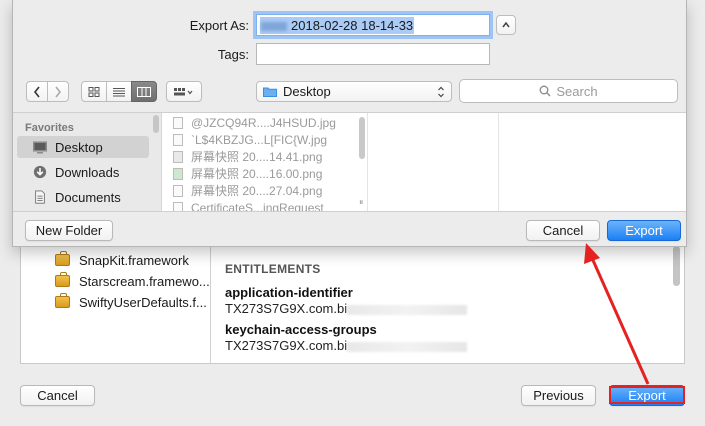 The width and height of the screenshot is (705, 426). I want to click on expand-button, so click(506, 25).